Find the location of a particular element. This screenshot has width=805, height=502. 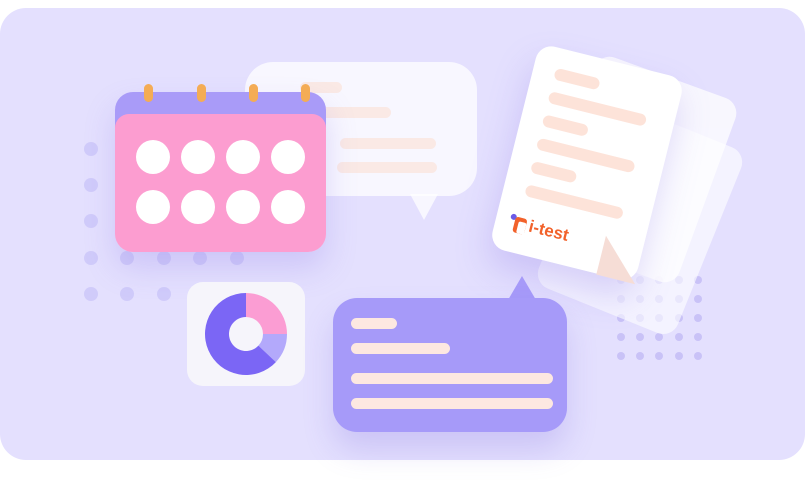

donut-slice-pink is located at coordinates (266, 313).